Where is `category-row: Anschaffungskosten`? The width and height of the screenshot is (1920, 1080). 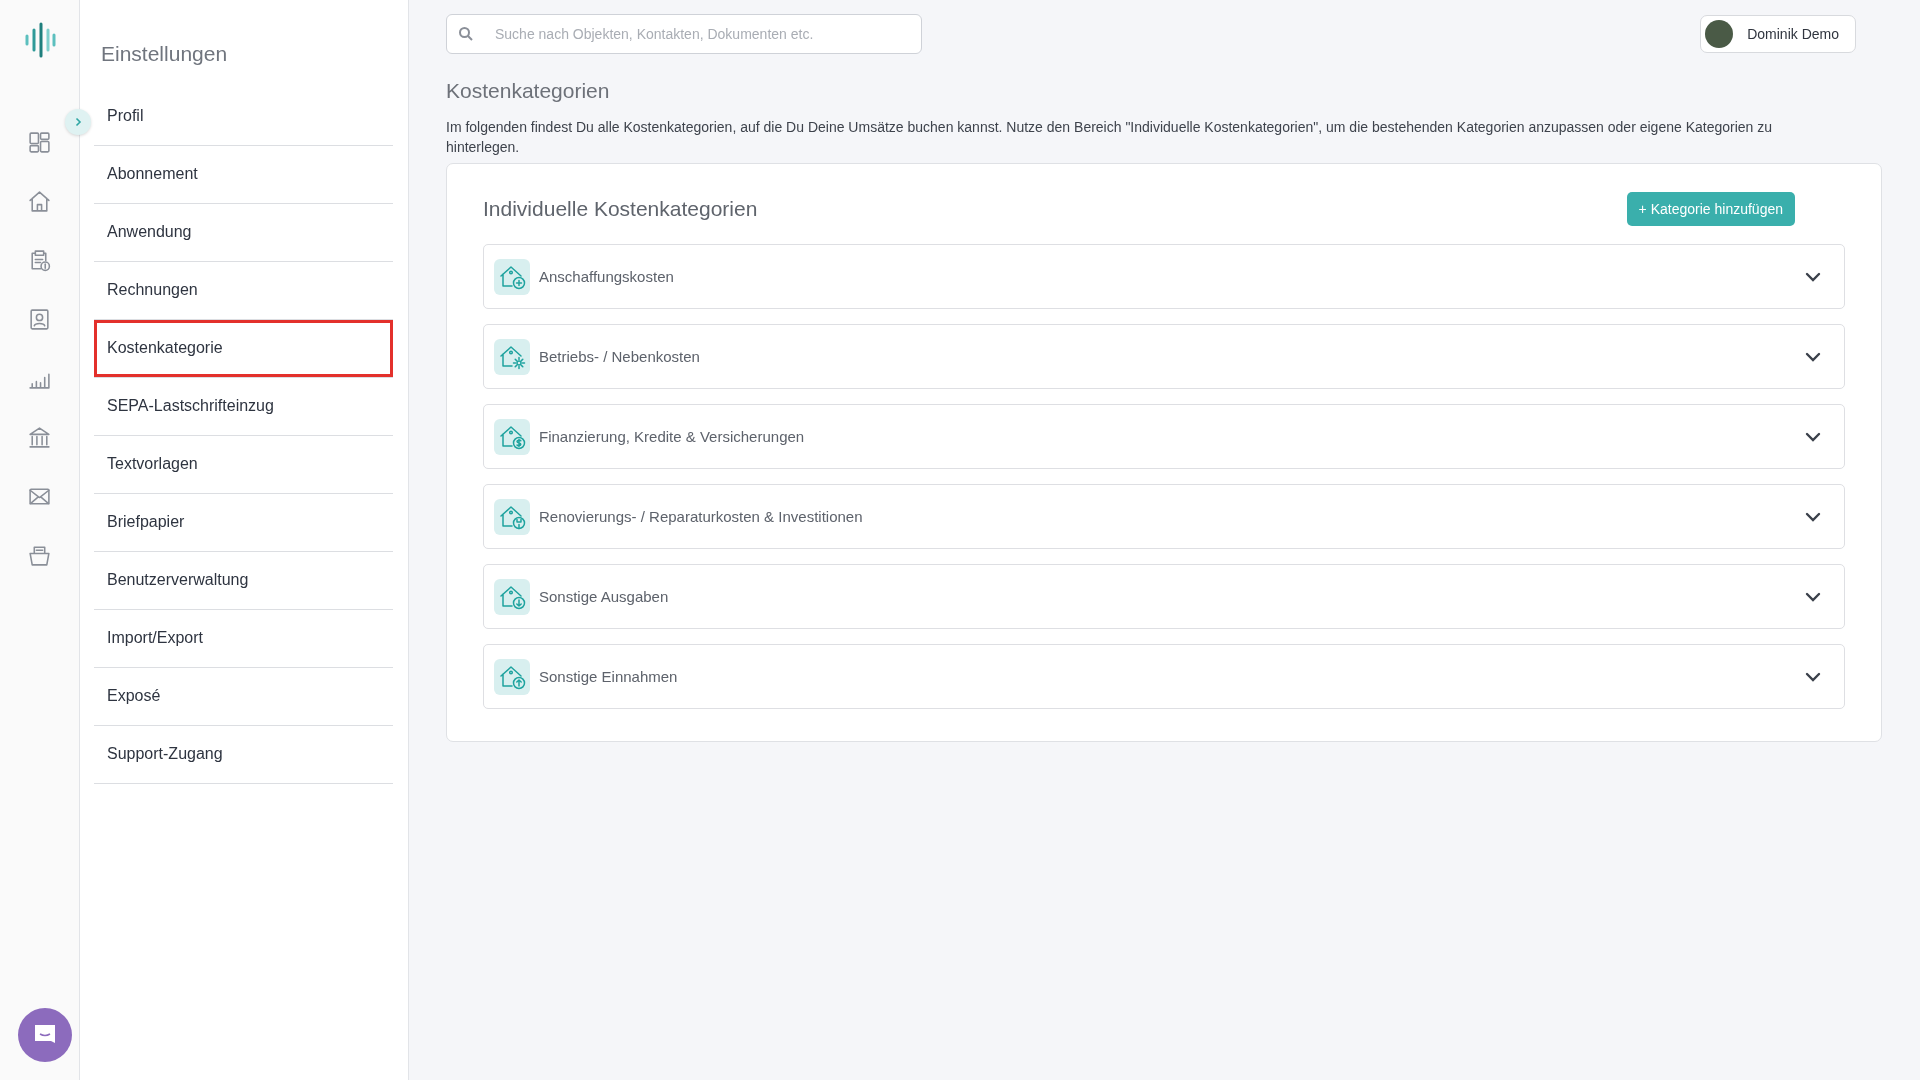
category-row: Anschaffungskosten is located at coordinates (1164, 276).